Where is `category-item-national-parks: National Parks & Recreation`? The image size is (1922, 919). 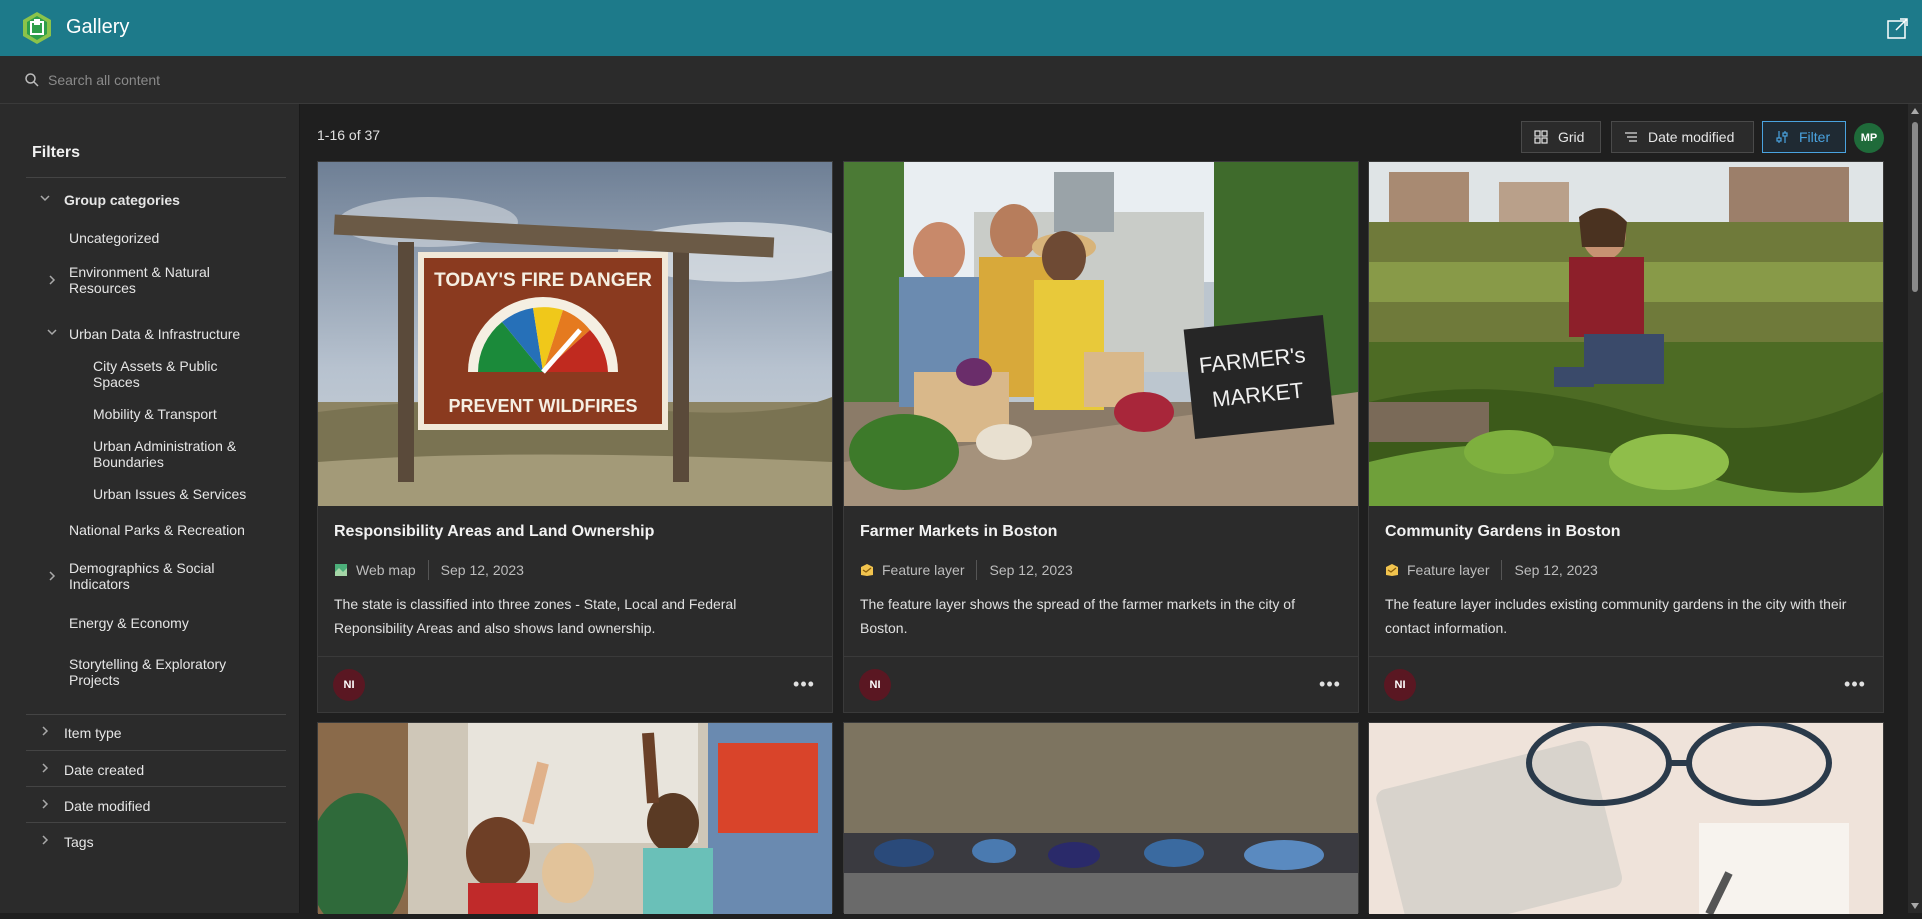
category-item-national-parks: National Parks & Recreation is located at coordinates (156, 530).